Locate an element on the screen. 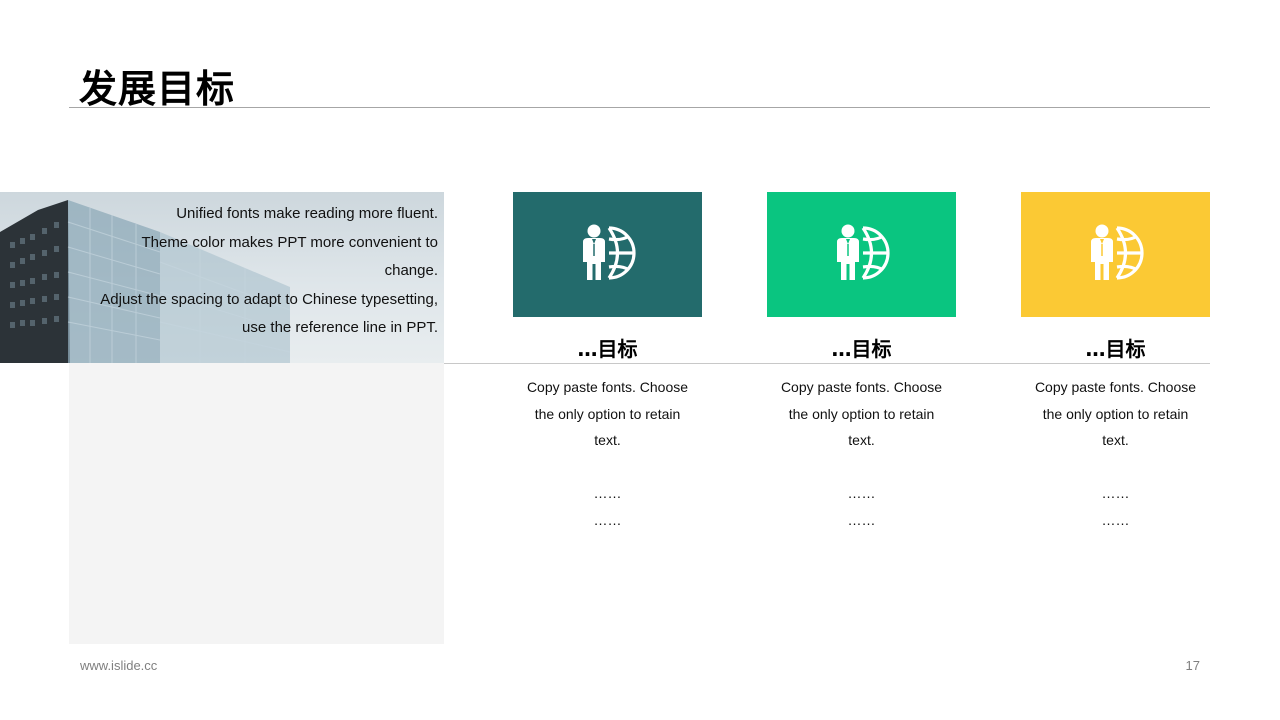  intro-line: use the reference line in PPT. is located at coordinates (340, 328).